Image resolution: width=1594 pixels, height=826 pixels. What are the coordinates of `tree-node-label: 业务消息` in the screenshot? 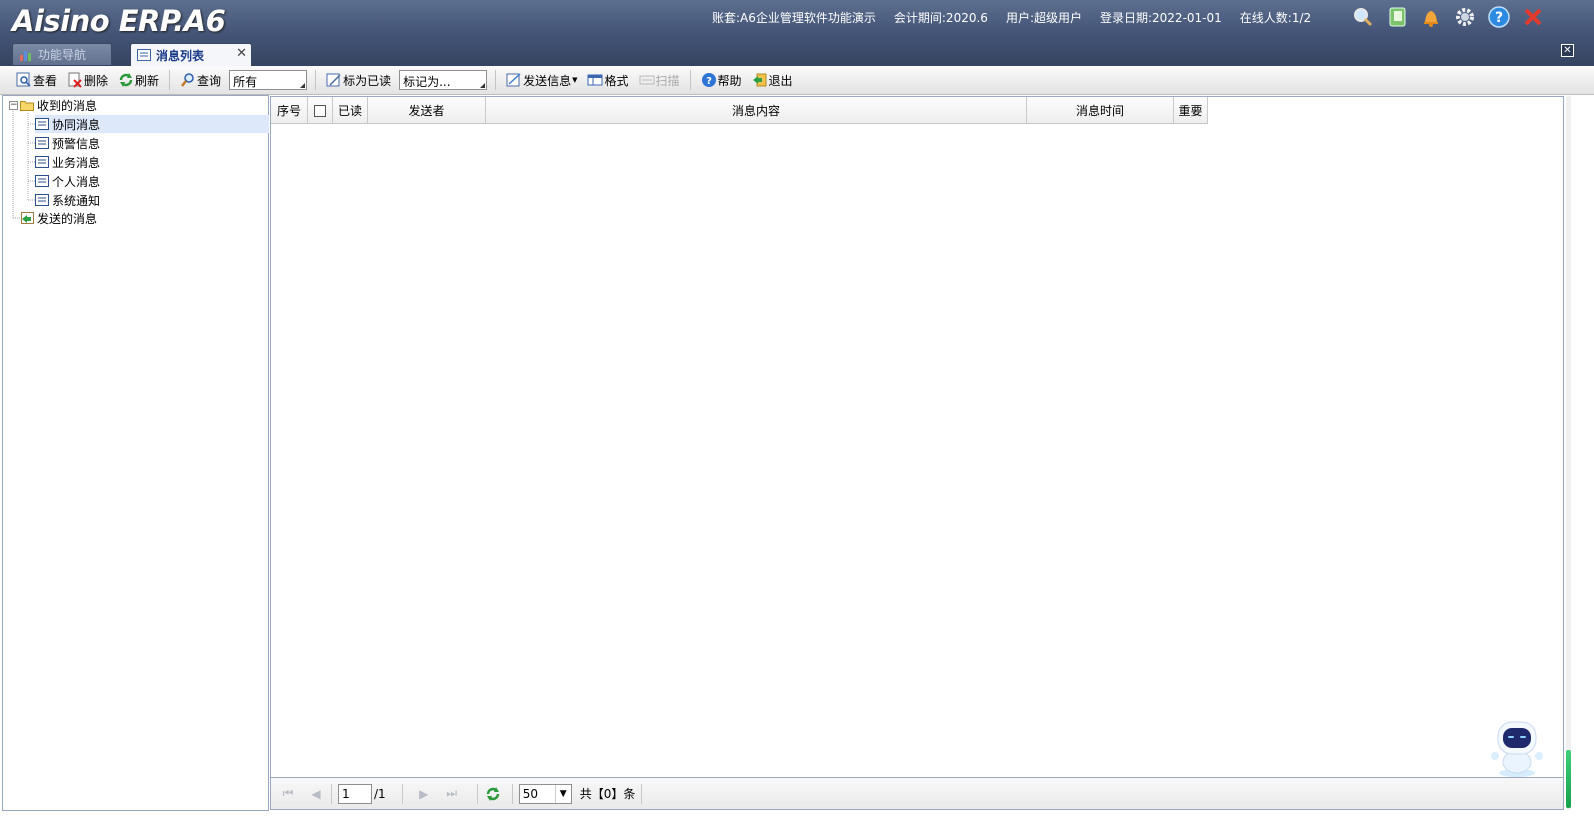 It's located at (76, 162).